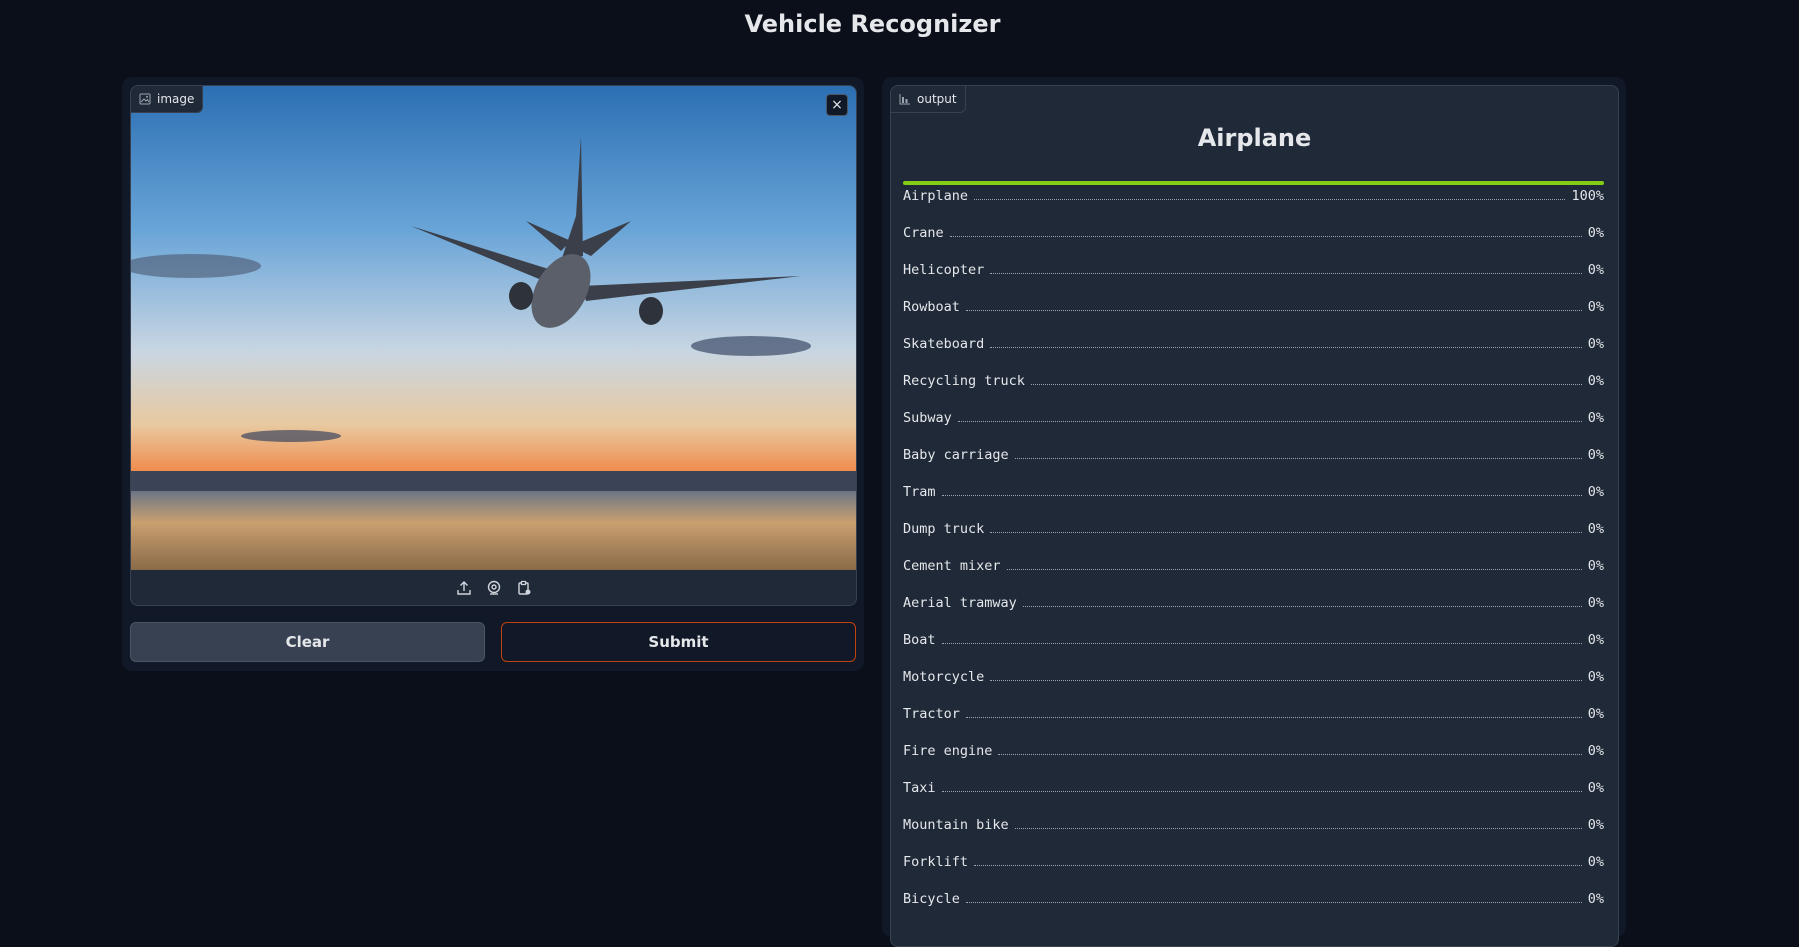 The height and width of the screenshot is (947, 1799). Describe the element at coordinates (1253, 342) in the screenshot. I see `confidence-row: Skateboard 0%` at that location.